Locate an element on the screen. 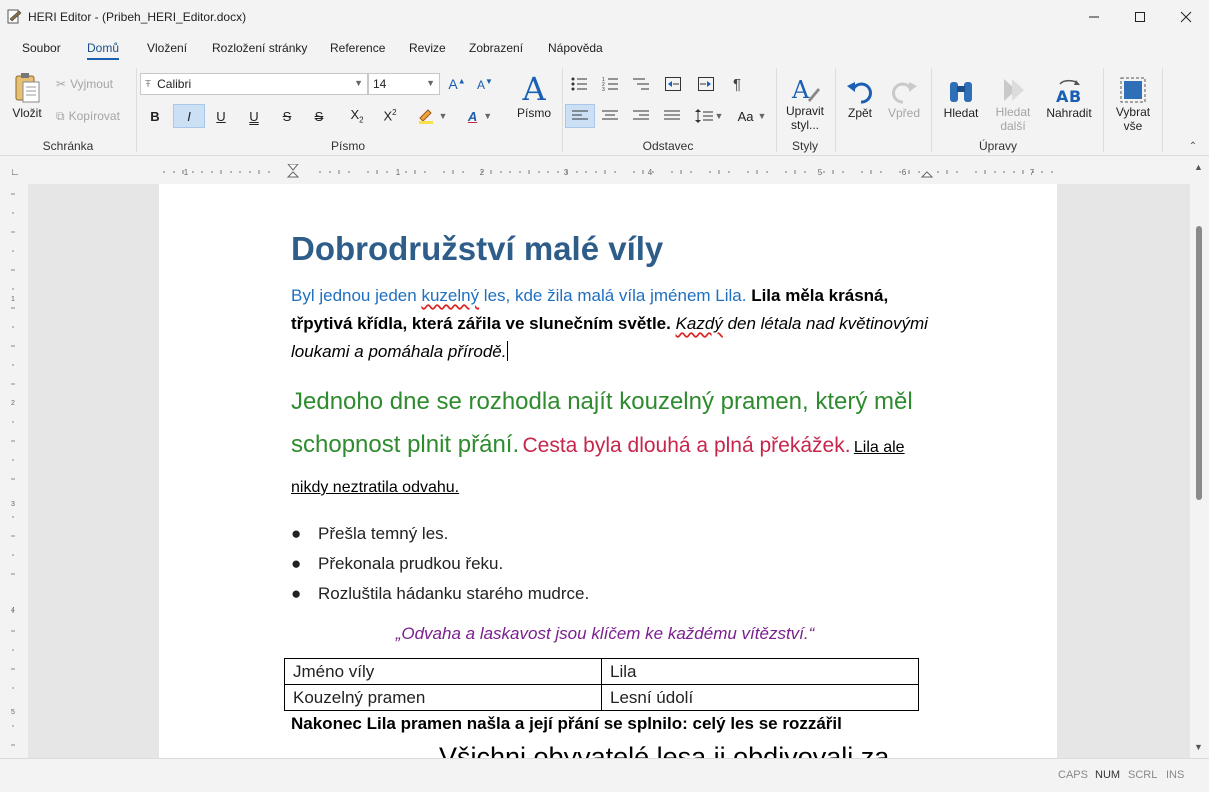  multilevel-list-icon is located at coordinates (641, 84).